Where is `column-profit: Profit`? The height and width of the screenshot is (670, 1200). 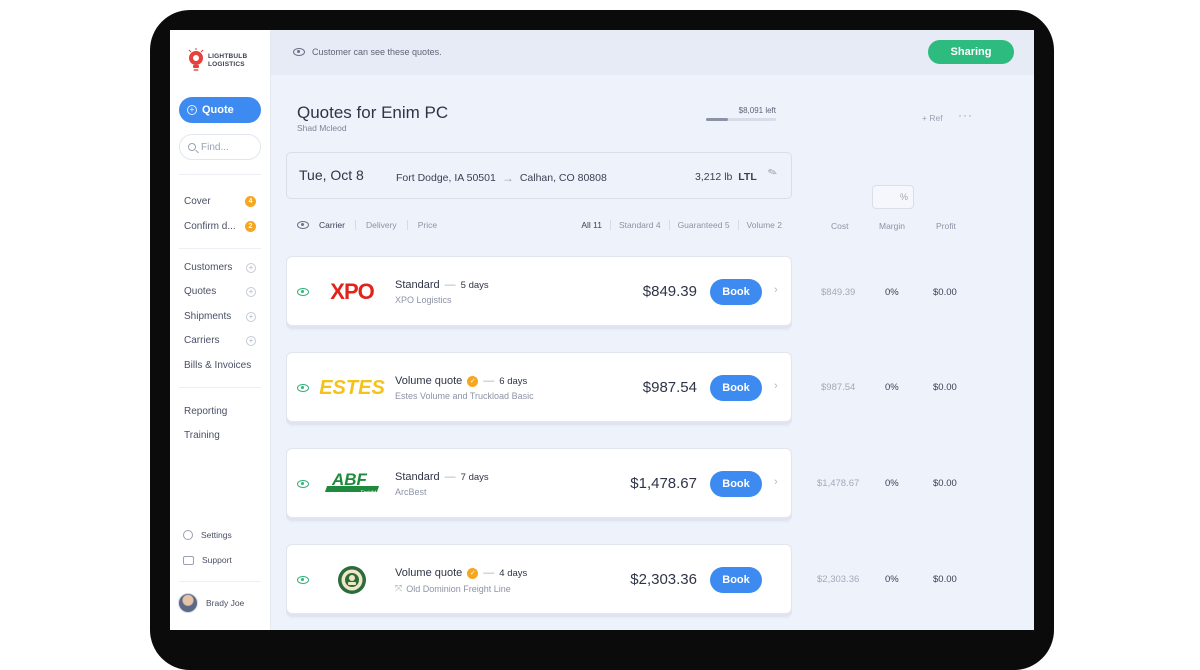 column-profit: Profit is located at coordinates (946, 226).